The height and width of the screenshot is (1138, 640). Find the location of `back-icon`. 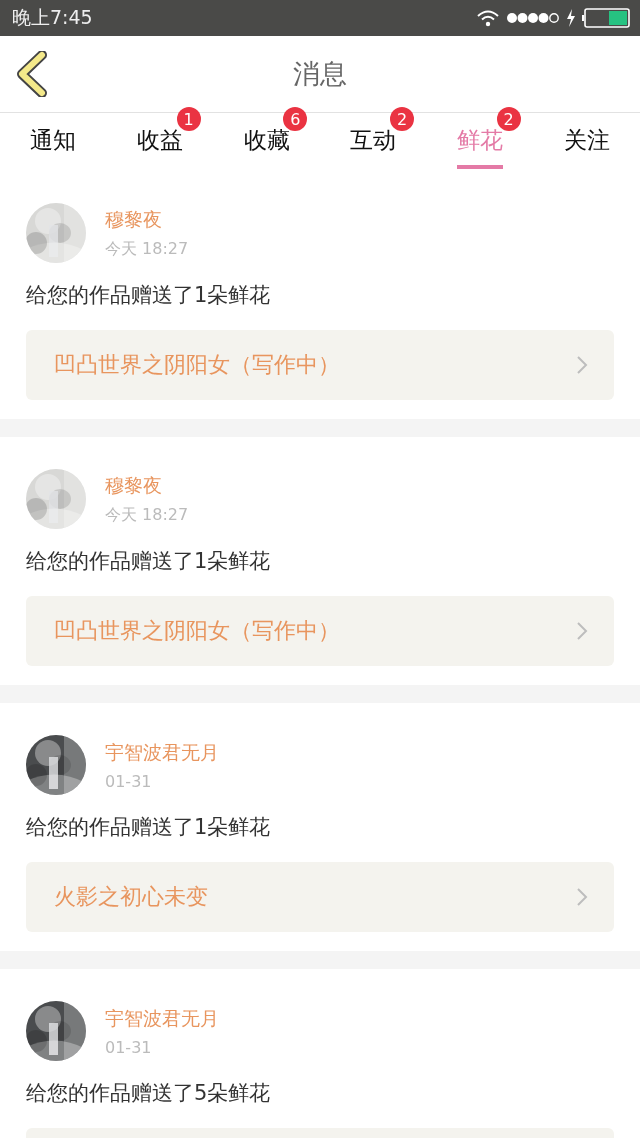

back-icon is located at coordinates (32, 74).